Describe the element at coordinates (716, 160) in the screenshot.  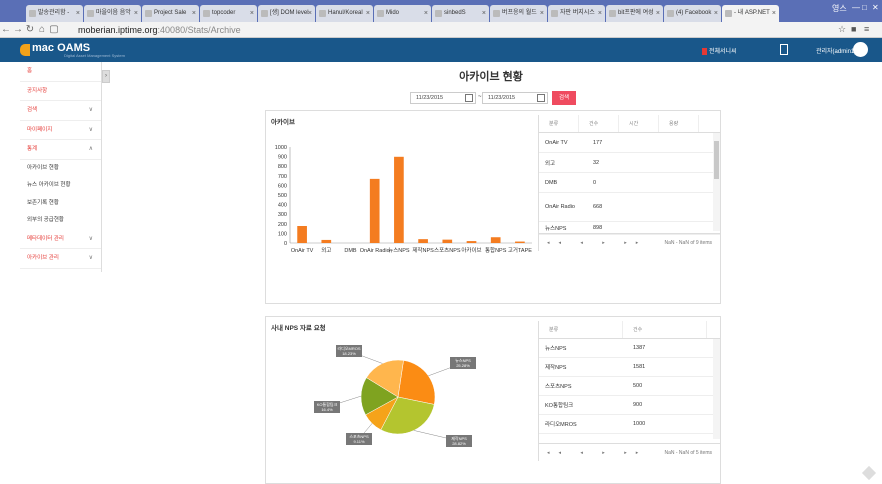
I see `scroll-thumb` at that location.